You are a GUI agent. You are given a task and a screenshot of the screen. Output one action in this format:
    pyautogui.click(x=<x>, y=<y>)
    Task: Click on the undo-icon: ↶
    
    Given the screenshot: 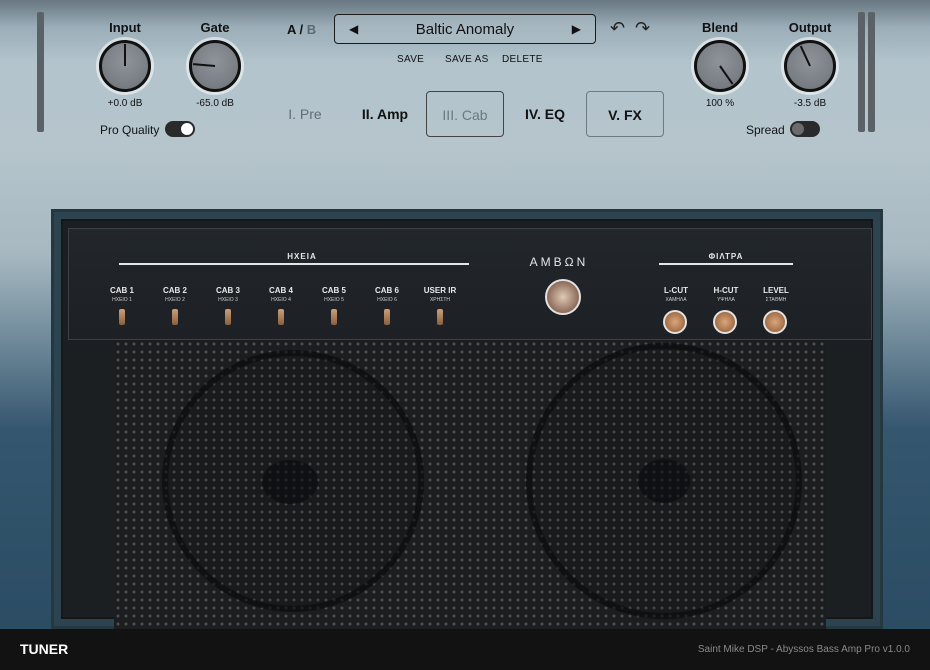 What is the action you would take?
    pyautogui.click(x=617, y=28)
    